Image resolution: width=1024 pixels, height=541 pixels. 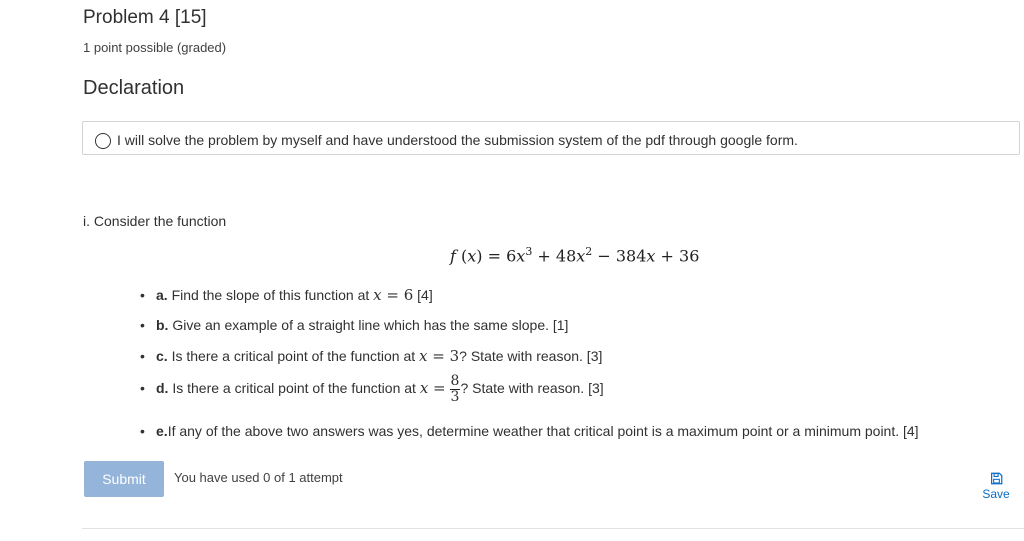 I want to click on question-intro: i. Consider the function, so click(x=155, y=221).